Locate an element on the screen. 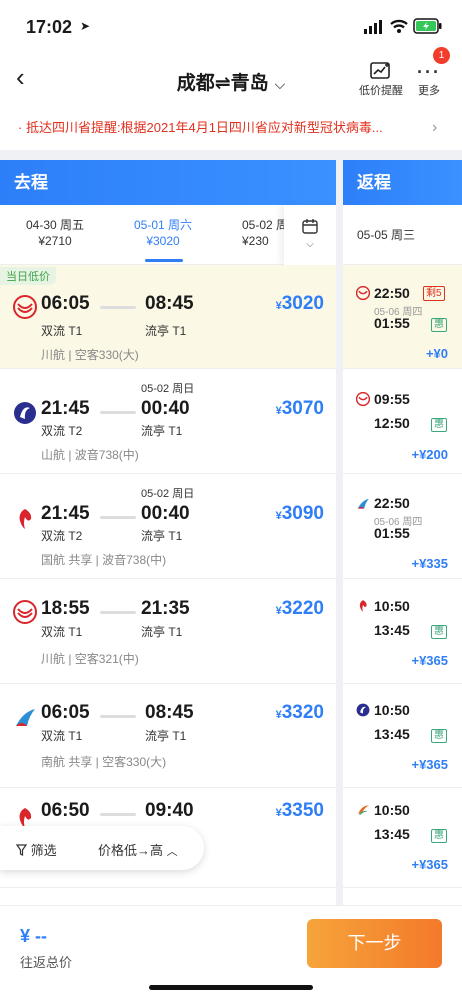  flight-price: ¥3070 is located at coordinates (299, 408).